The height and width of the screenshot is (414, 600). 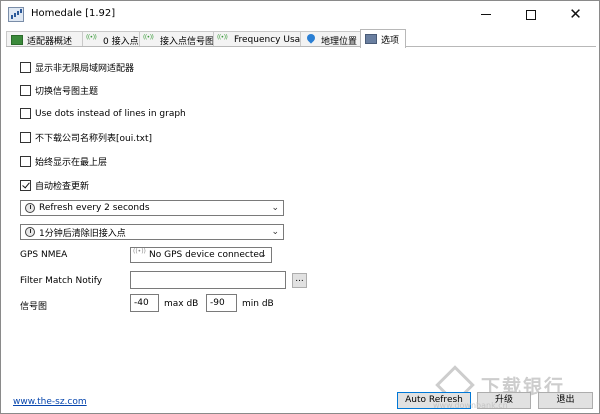 I want to click on show-non-wlan-option: 显示非无限局域网适配器, so click(x=77, y=67).